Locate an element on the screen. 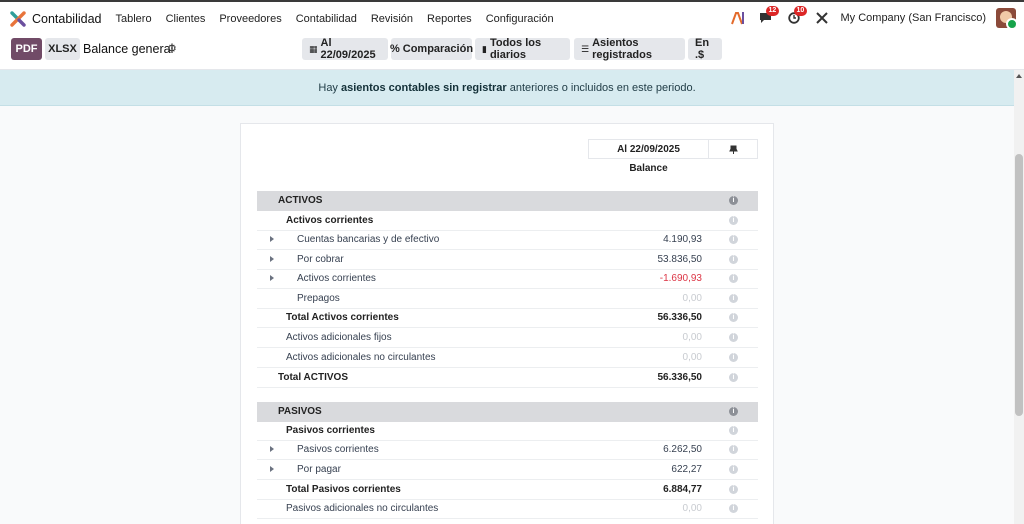 The image size is (1024, 524). pdf-button: PDF is located at coordinates (26, 49).